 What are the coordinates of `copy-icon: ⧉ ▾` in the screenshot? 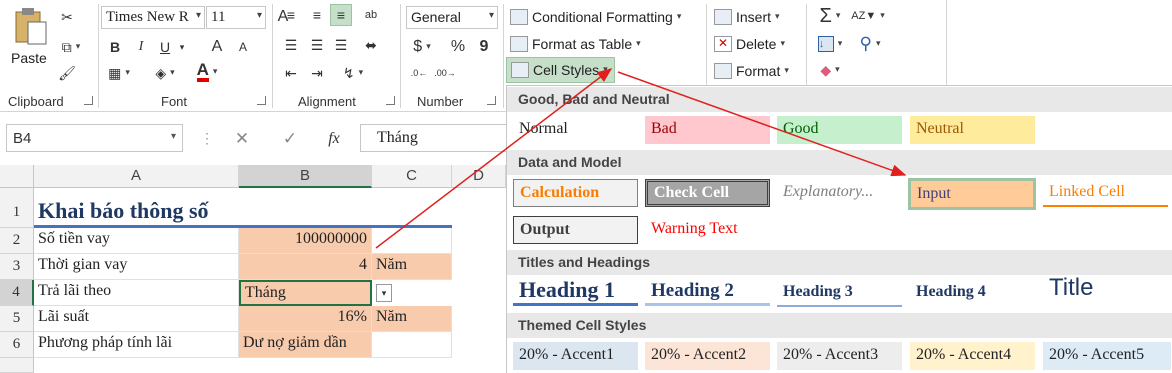 It's located at (71, 47).